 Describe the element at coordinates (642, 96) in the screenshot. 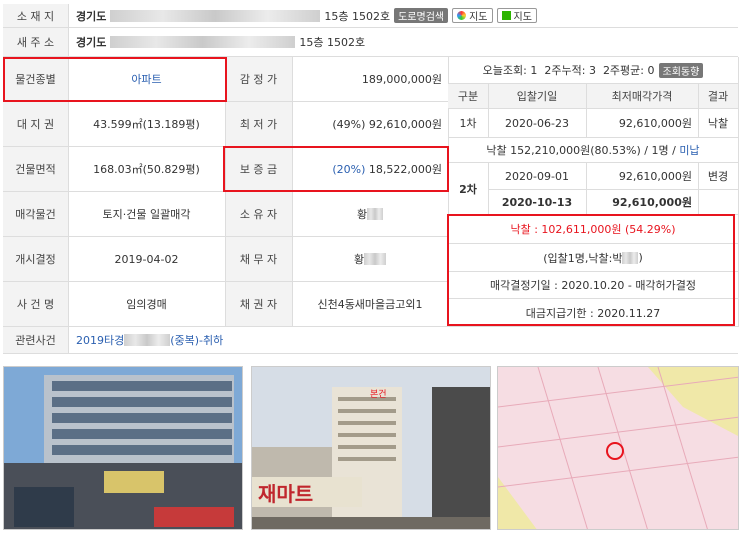

I see `col-min-price: 최저매각가격` at that location.